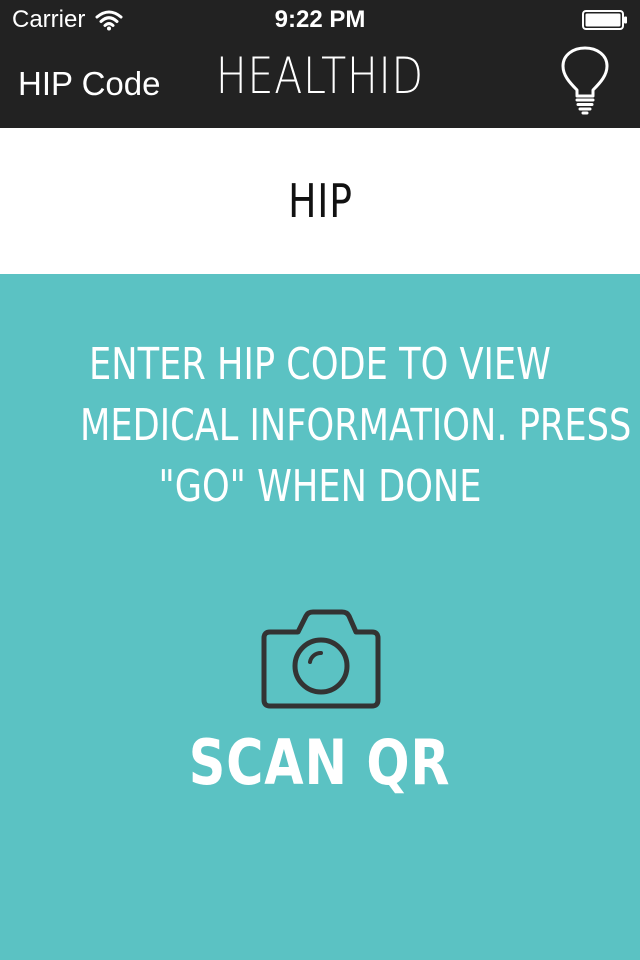 This screenshot has height=960, width=640. I want to click on hip-code-value: HIP, so click(320, 201).